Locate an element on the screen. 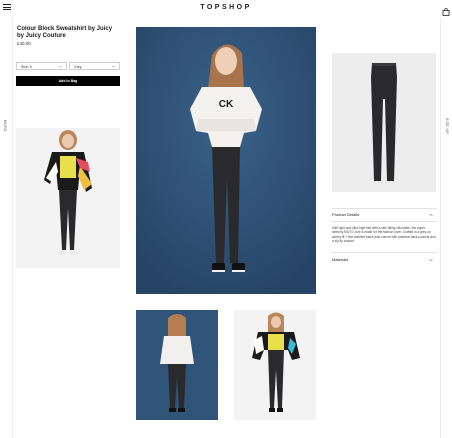 This screenshot has height=438, width=452. product-image-front-jacket is located at coordinates (275, 365).